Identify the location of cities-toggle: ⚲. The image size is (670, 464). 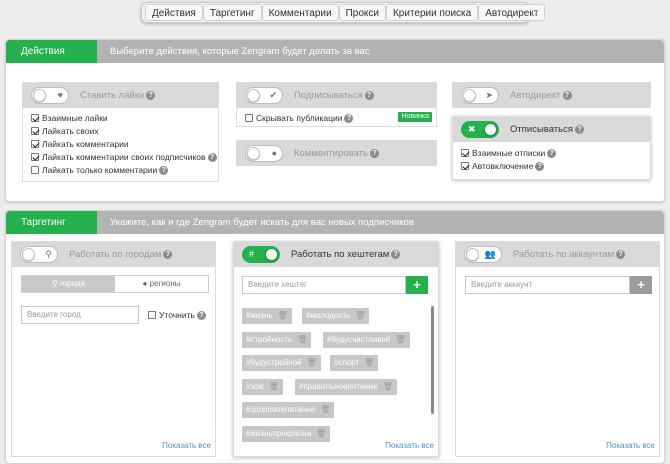
(39, 254).